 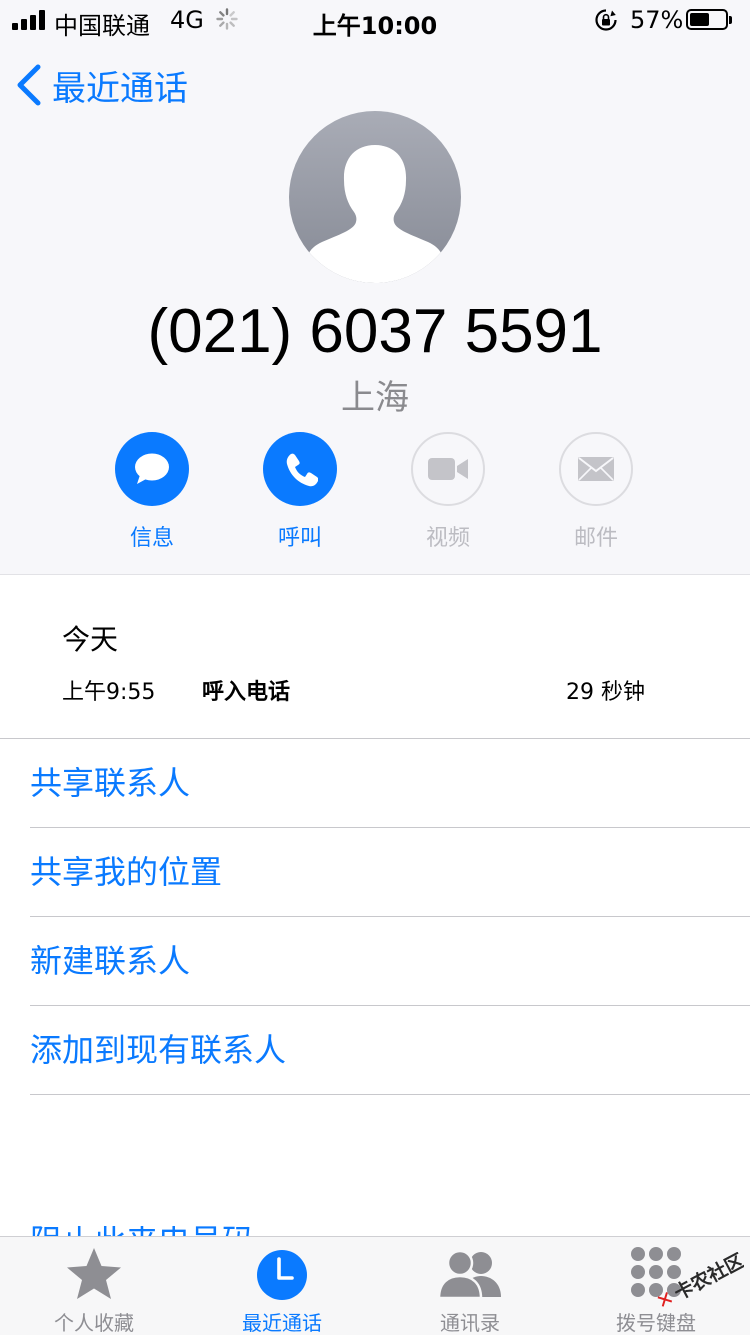 What do you see at coordinates (657, 20) in the screenshot?
I see `battery-percent: 57%` at bounding box center [657, 20].